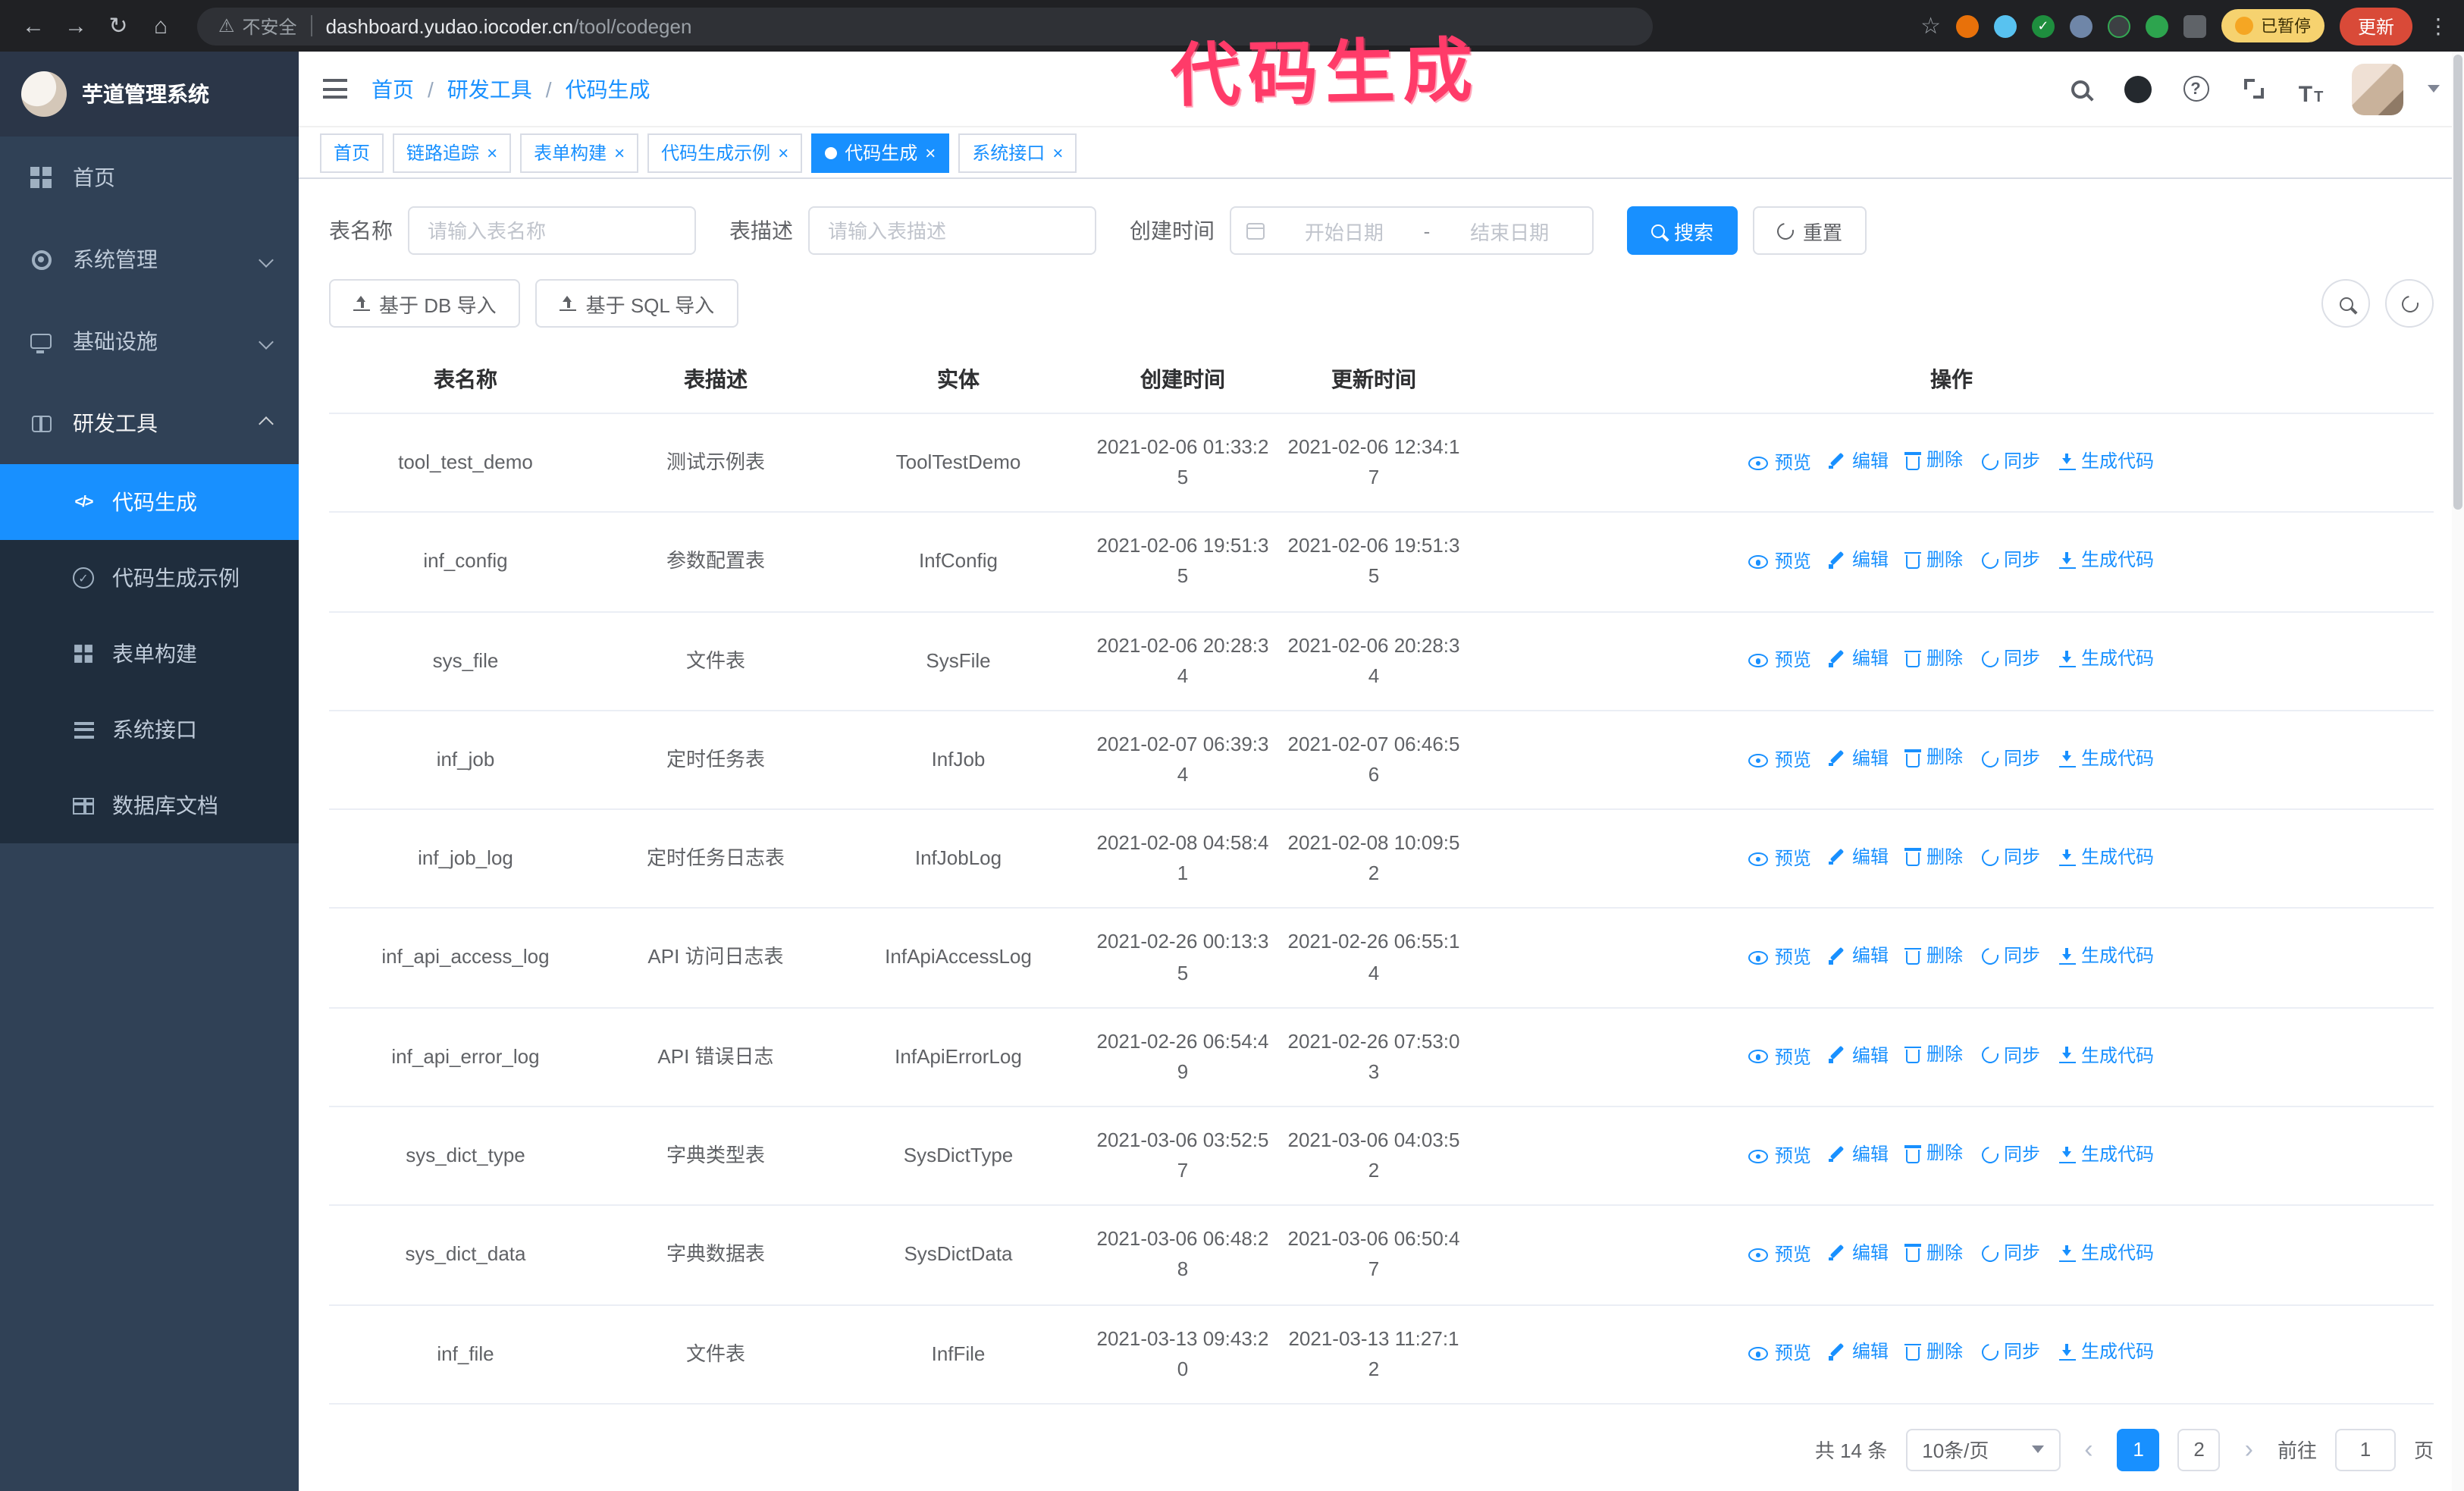  What do you see at coordinates (1509, 230) in the screenshot?
I see `end-date-input: 结束日期` at bounding box center [1509, 230].